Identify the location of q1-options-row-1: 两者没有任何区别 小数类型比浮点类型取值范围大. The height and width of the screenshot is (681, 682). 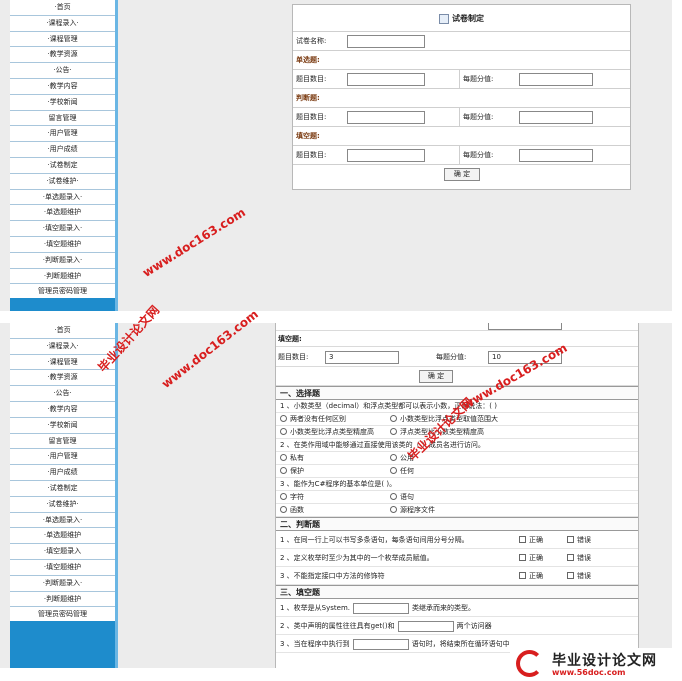
(457, 419).